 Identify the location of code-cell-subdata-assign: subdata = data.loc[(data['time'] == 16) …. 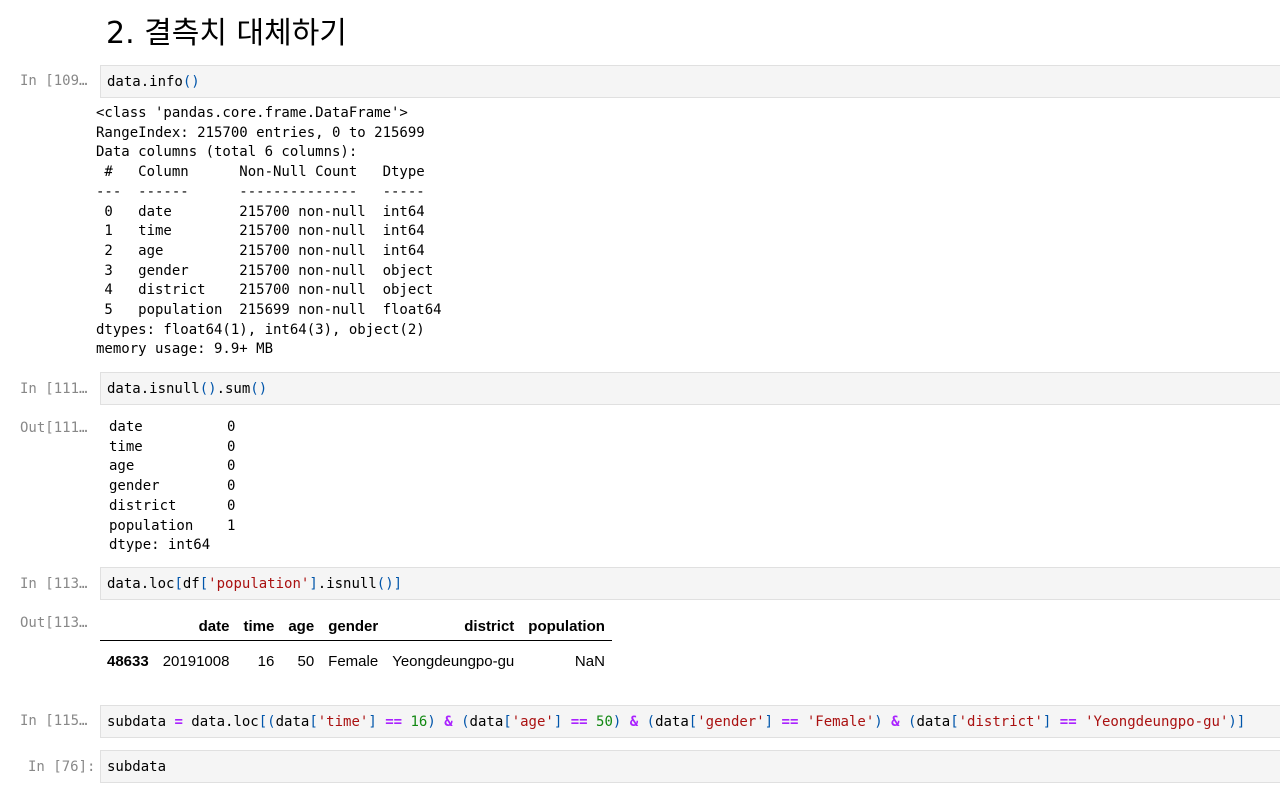
(690, 721).